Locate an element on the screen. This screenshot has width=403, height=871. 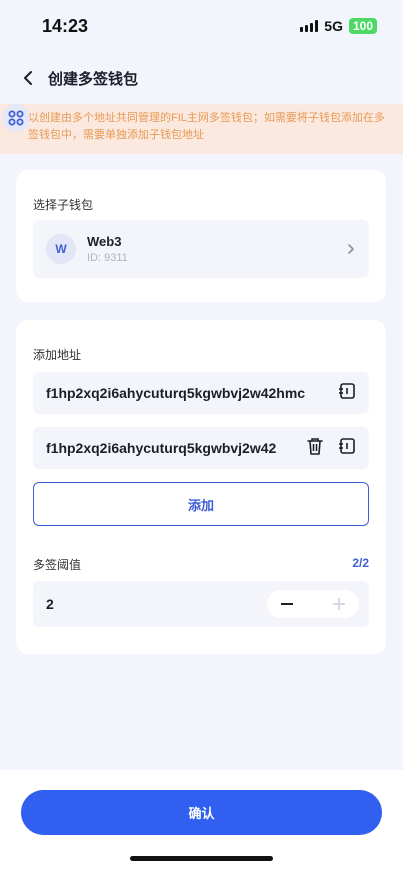
home-indicator is located at coordinates (201, 858).